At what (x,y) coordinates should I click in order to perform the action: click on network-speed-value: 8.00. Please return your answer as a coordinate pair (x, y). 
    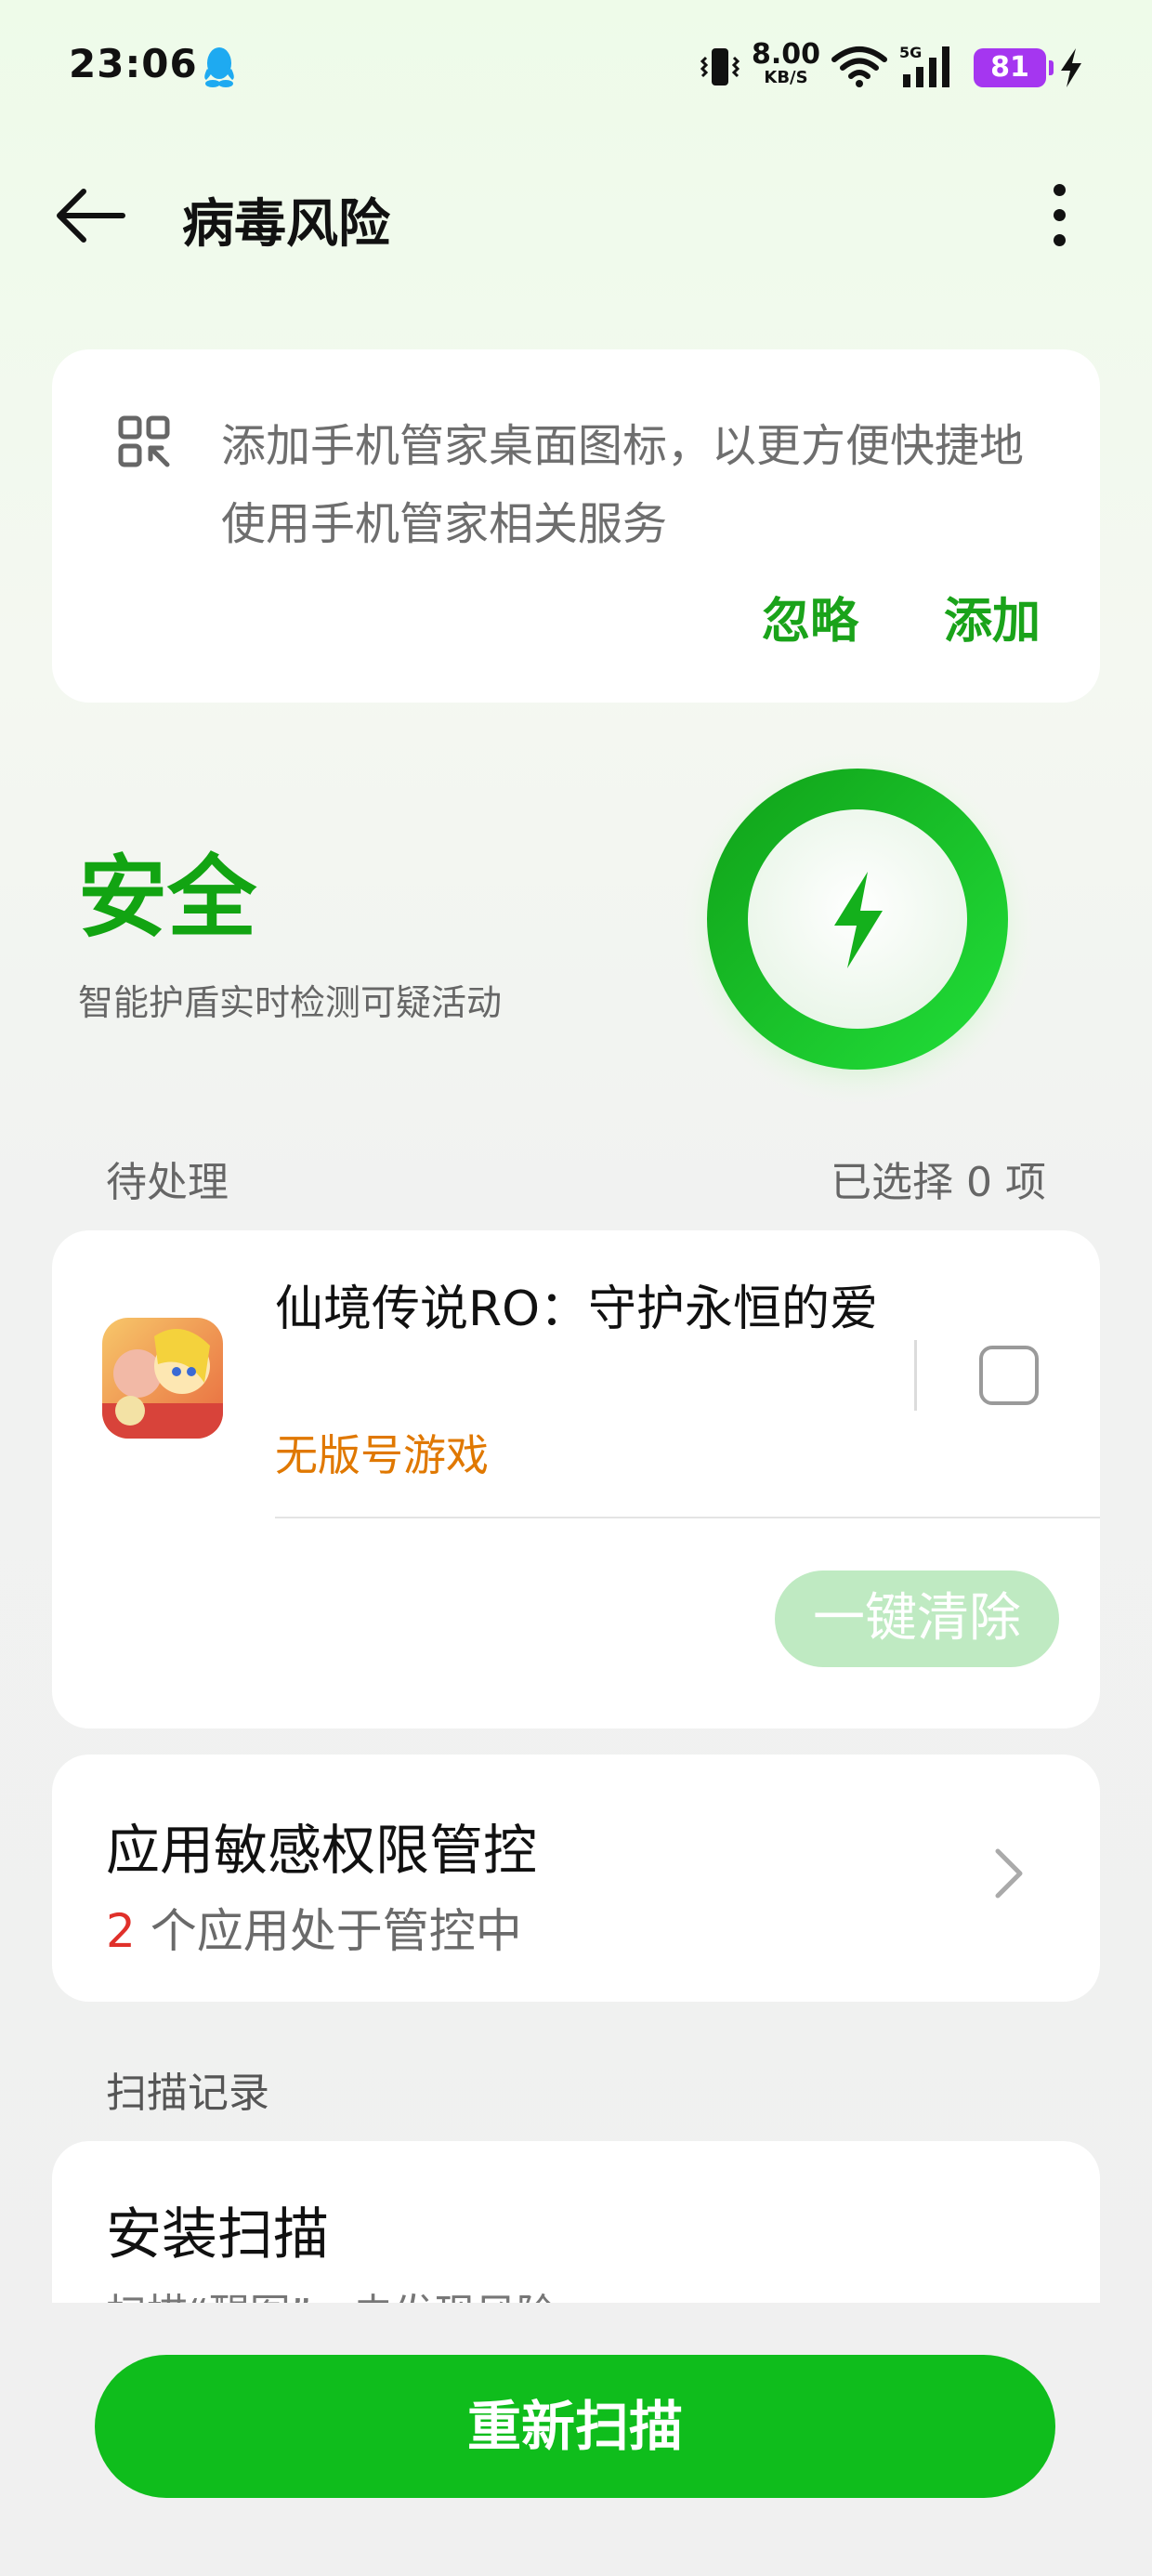
    Looking at the image, I should click on (786, 54).